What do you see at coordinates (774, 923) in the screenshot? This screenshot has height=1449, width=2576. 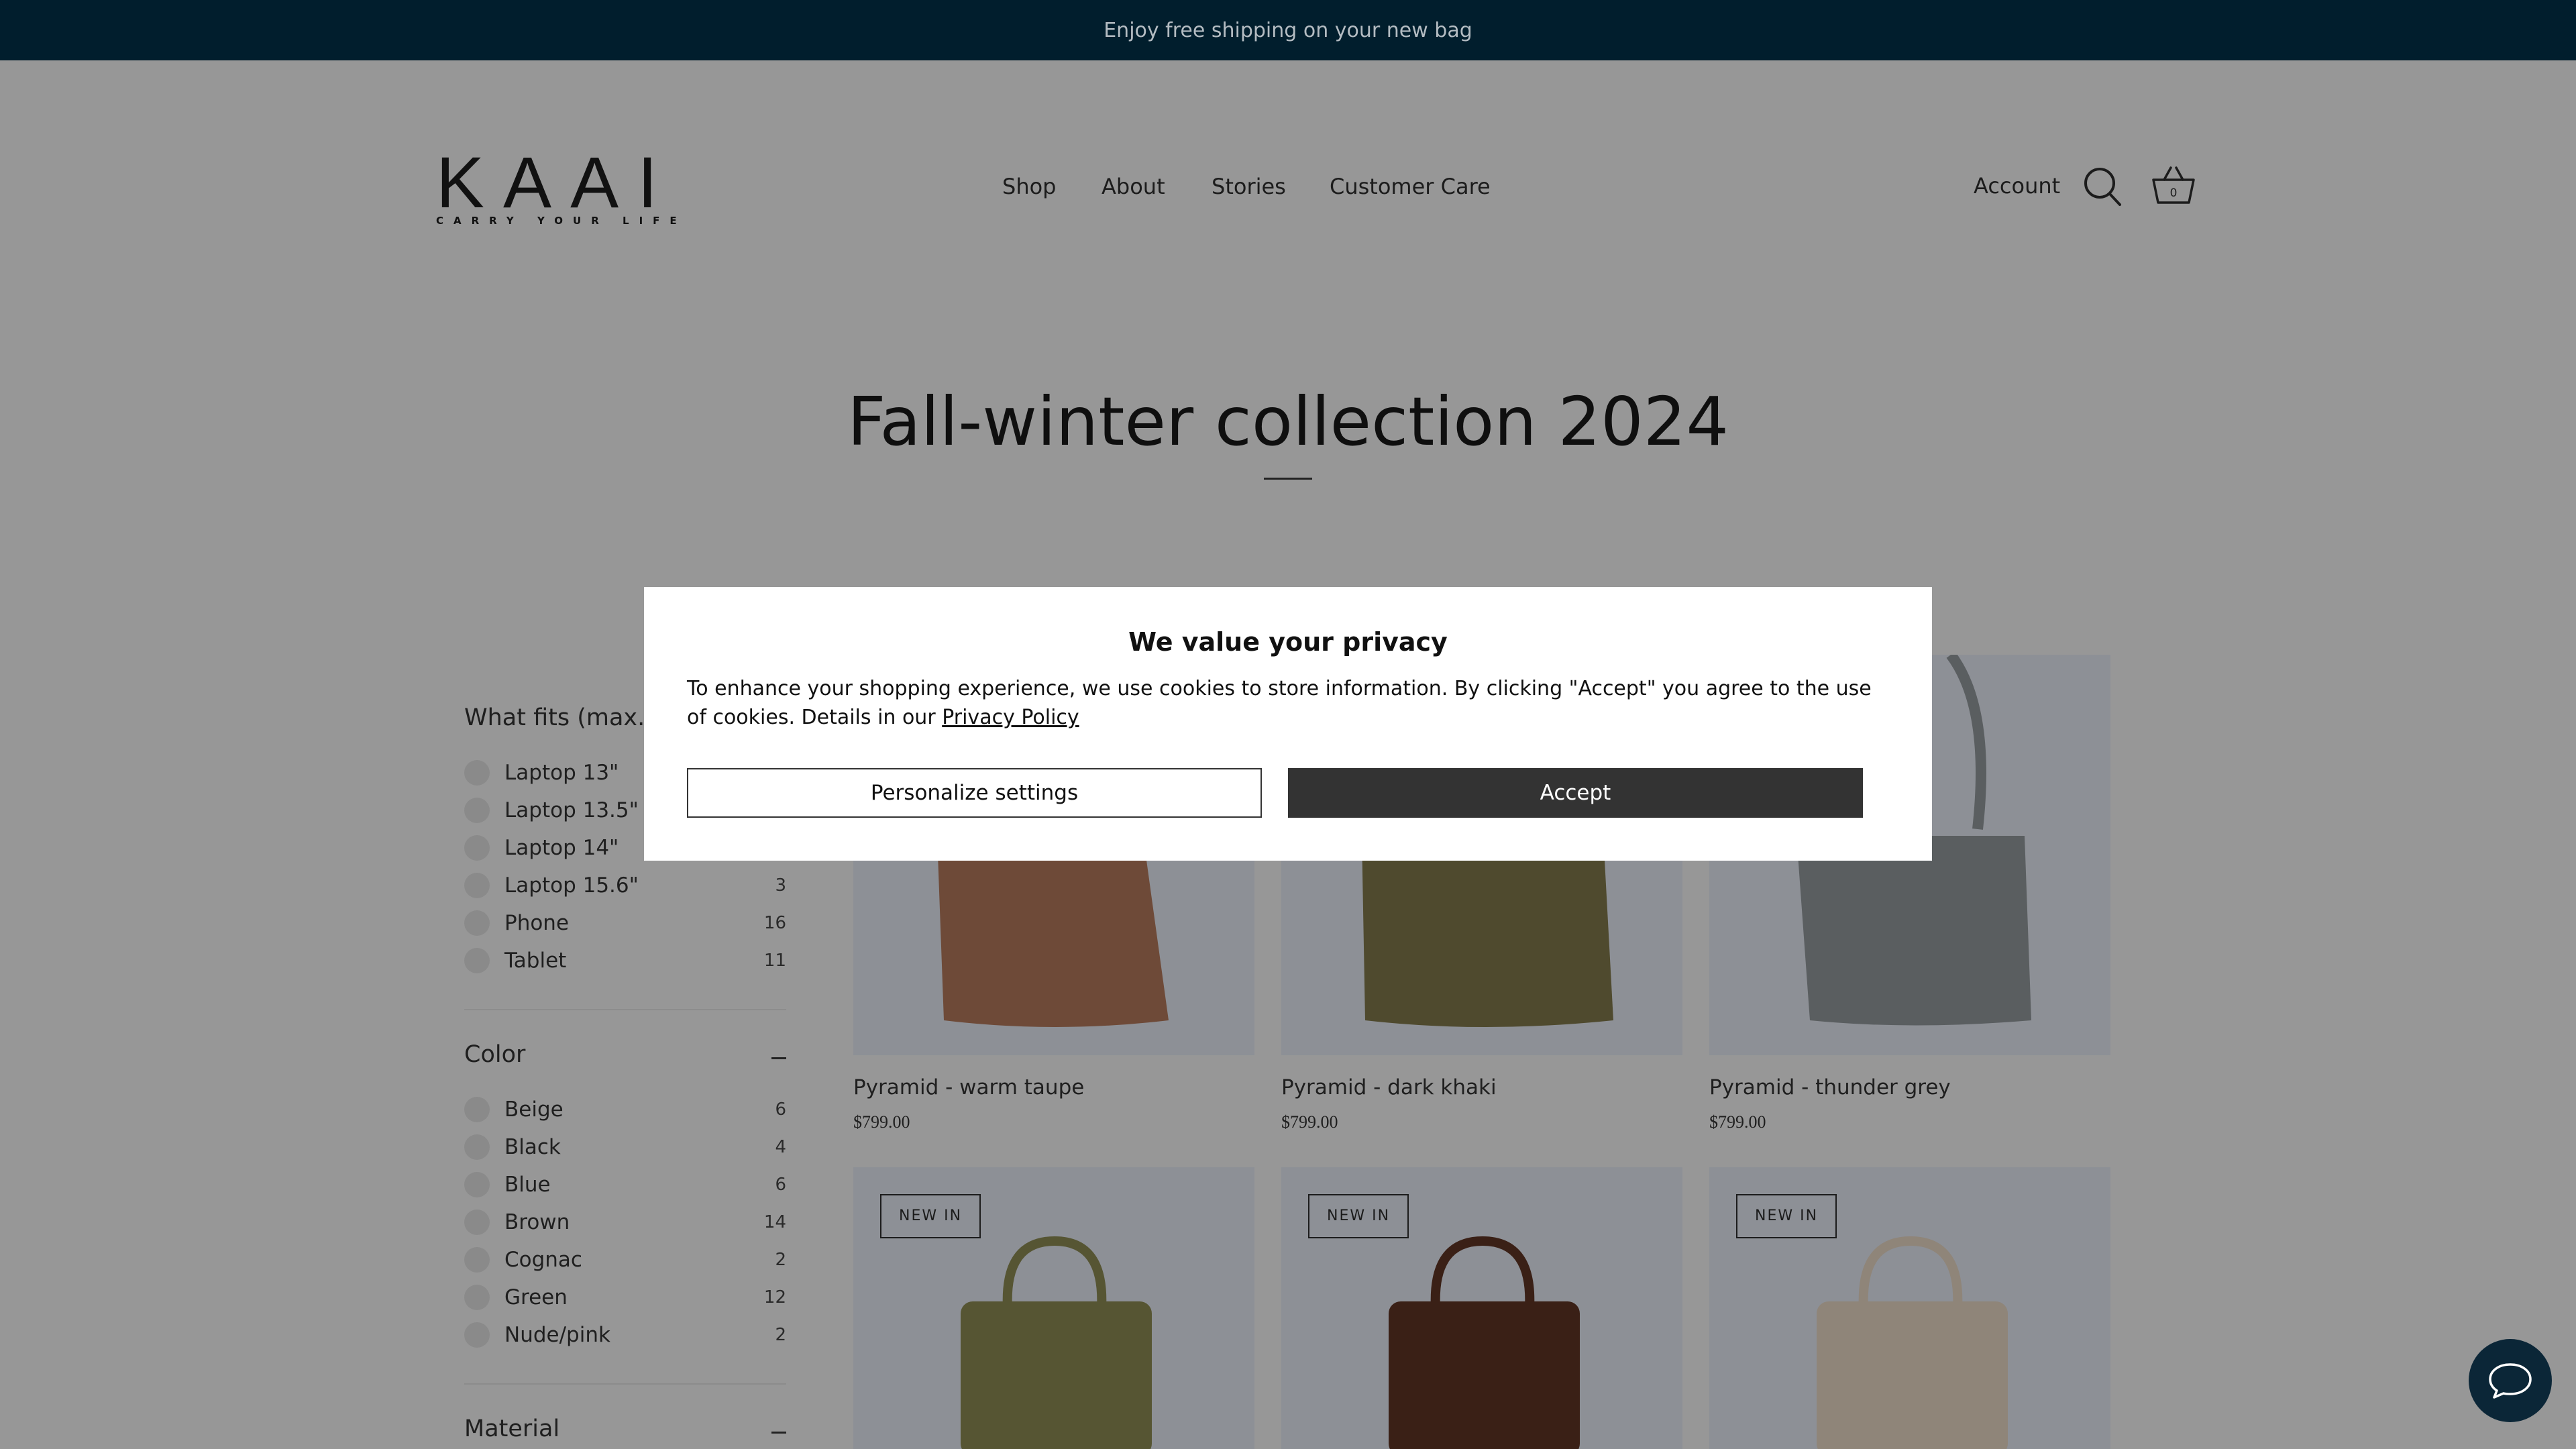 I see `filter-option-count: 16` at bounding box center [774, 923].